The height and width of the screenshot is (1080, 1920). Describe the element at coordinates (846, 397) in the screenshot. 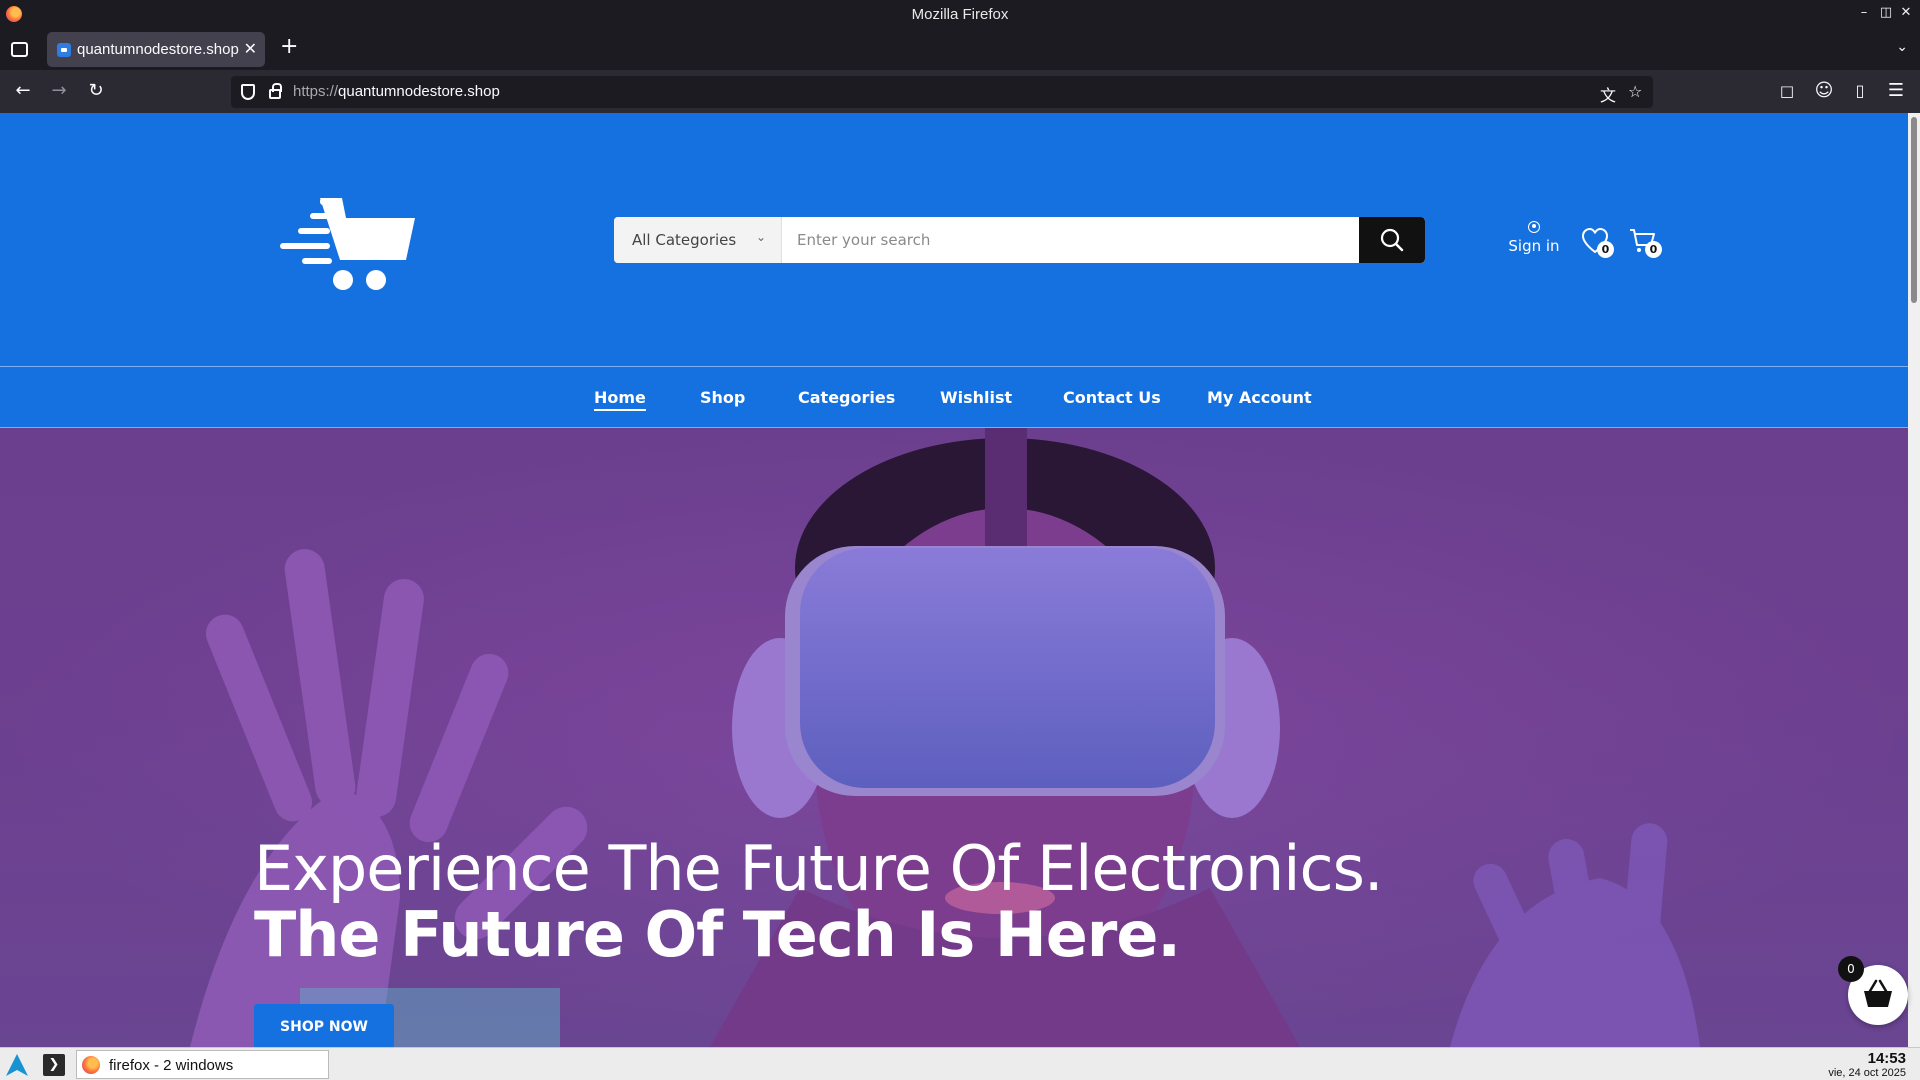

I see `menu-item-categories: Categories` at that location.